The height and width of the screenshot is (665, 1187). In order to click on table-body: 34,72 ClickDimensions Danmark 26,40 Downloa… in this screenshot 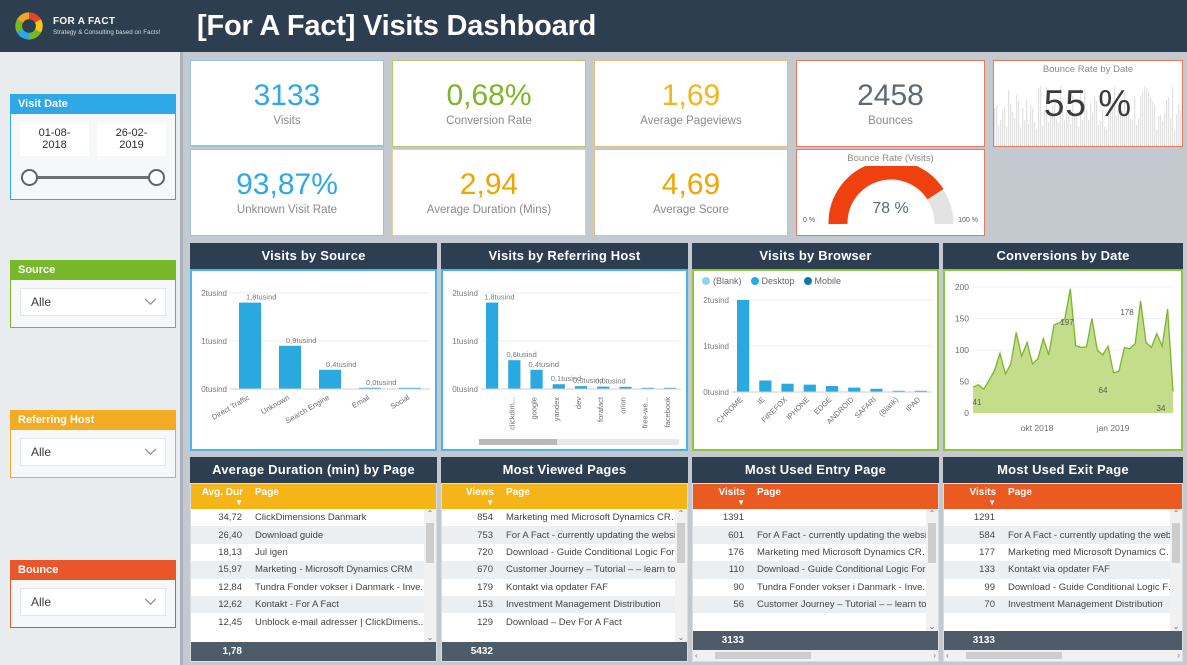, I will do `click(313, 575)`.